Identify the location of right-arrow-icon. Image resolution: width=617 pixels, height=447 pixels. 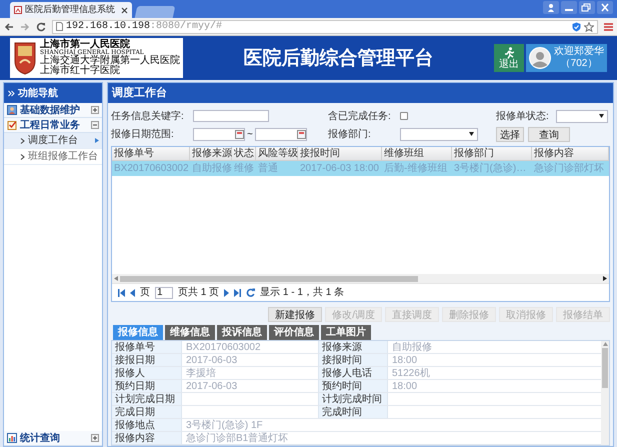
(605, 278).